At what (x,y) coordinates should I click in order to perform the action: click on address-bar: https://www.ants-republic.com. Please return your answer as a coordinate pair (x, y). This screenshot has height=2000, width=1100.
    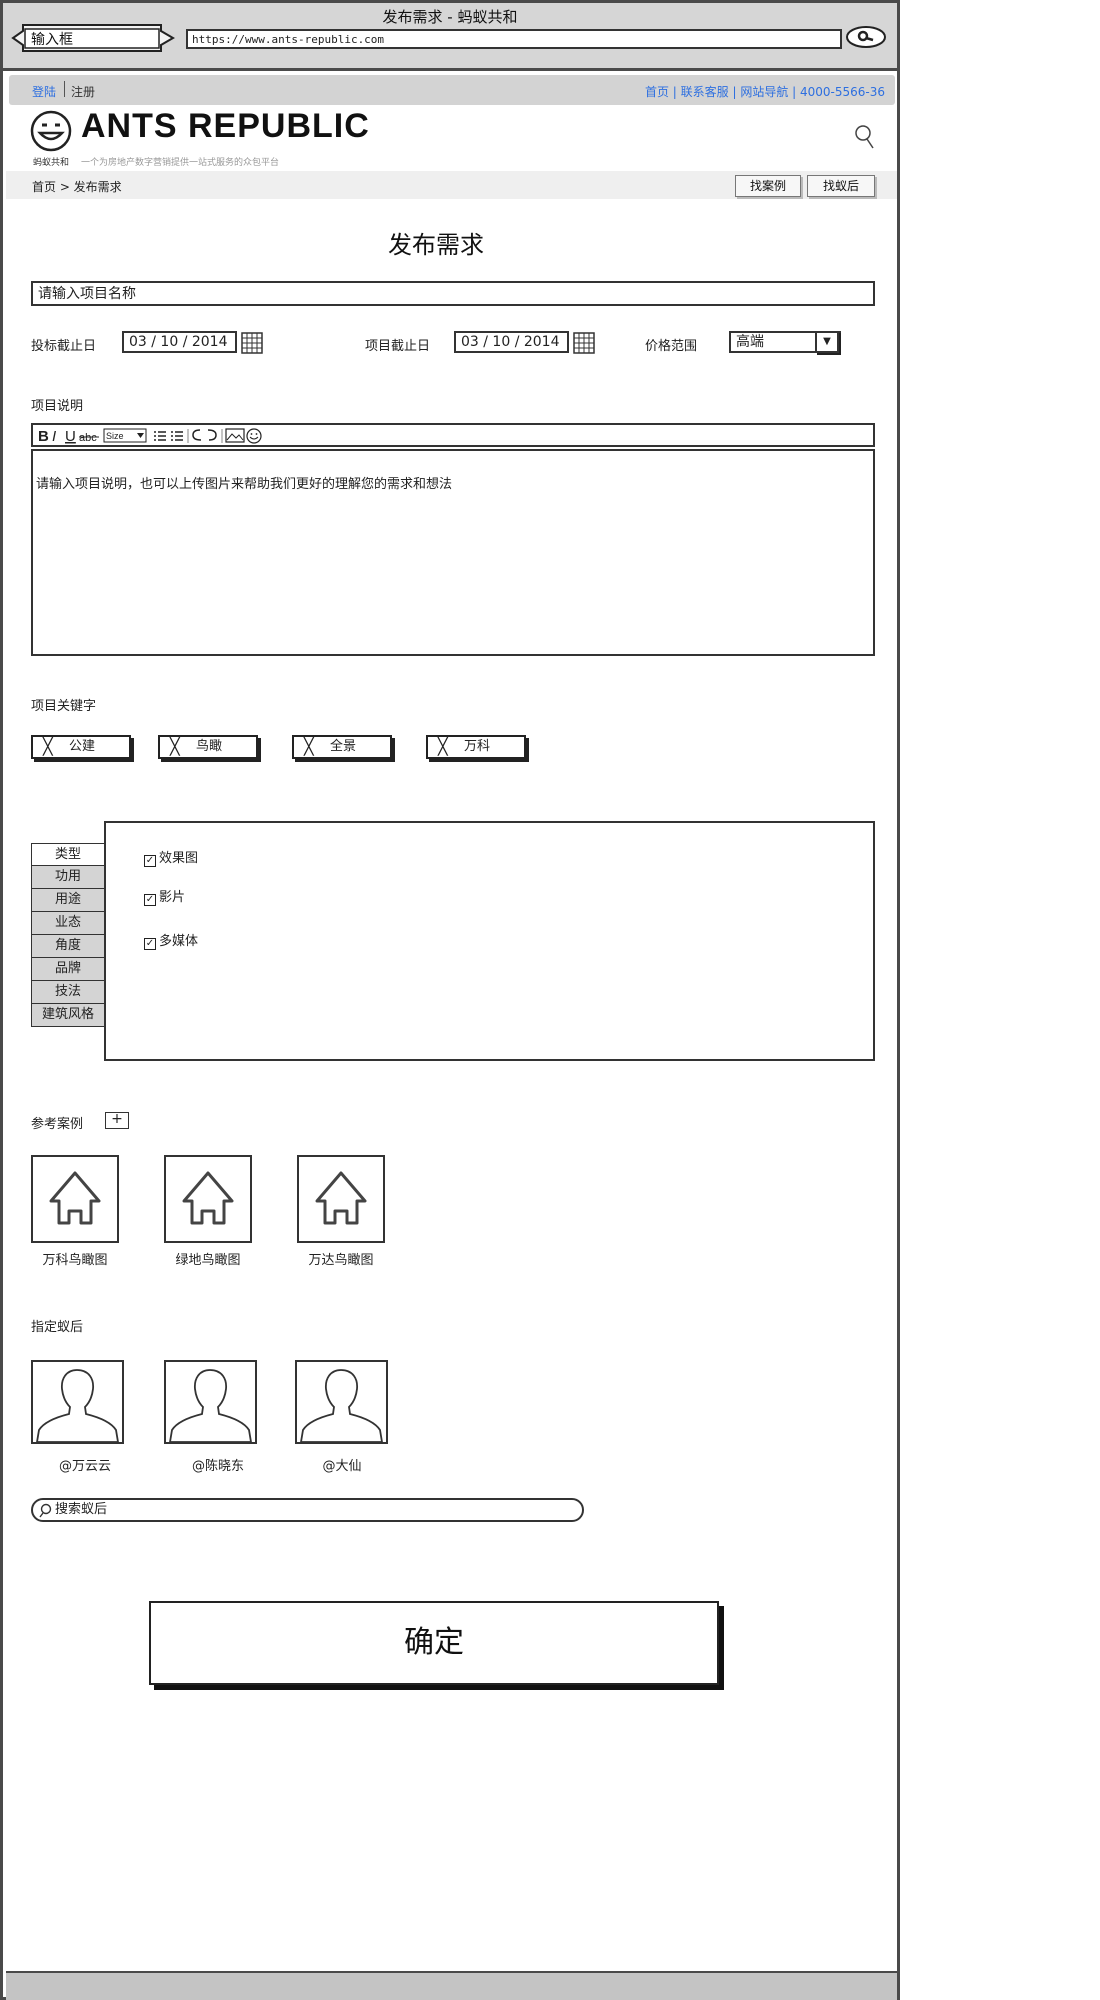
    Looking at the image, I should click on (514, 39).